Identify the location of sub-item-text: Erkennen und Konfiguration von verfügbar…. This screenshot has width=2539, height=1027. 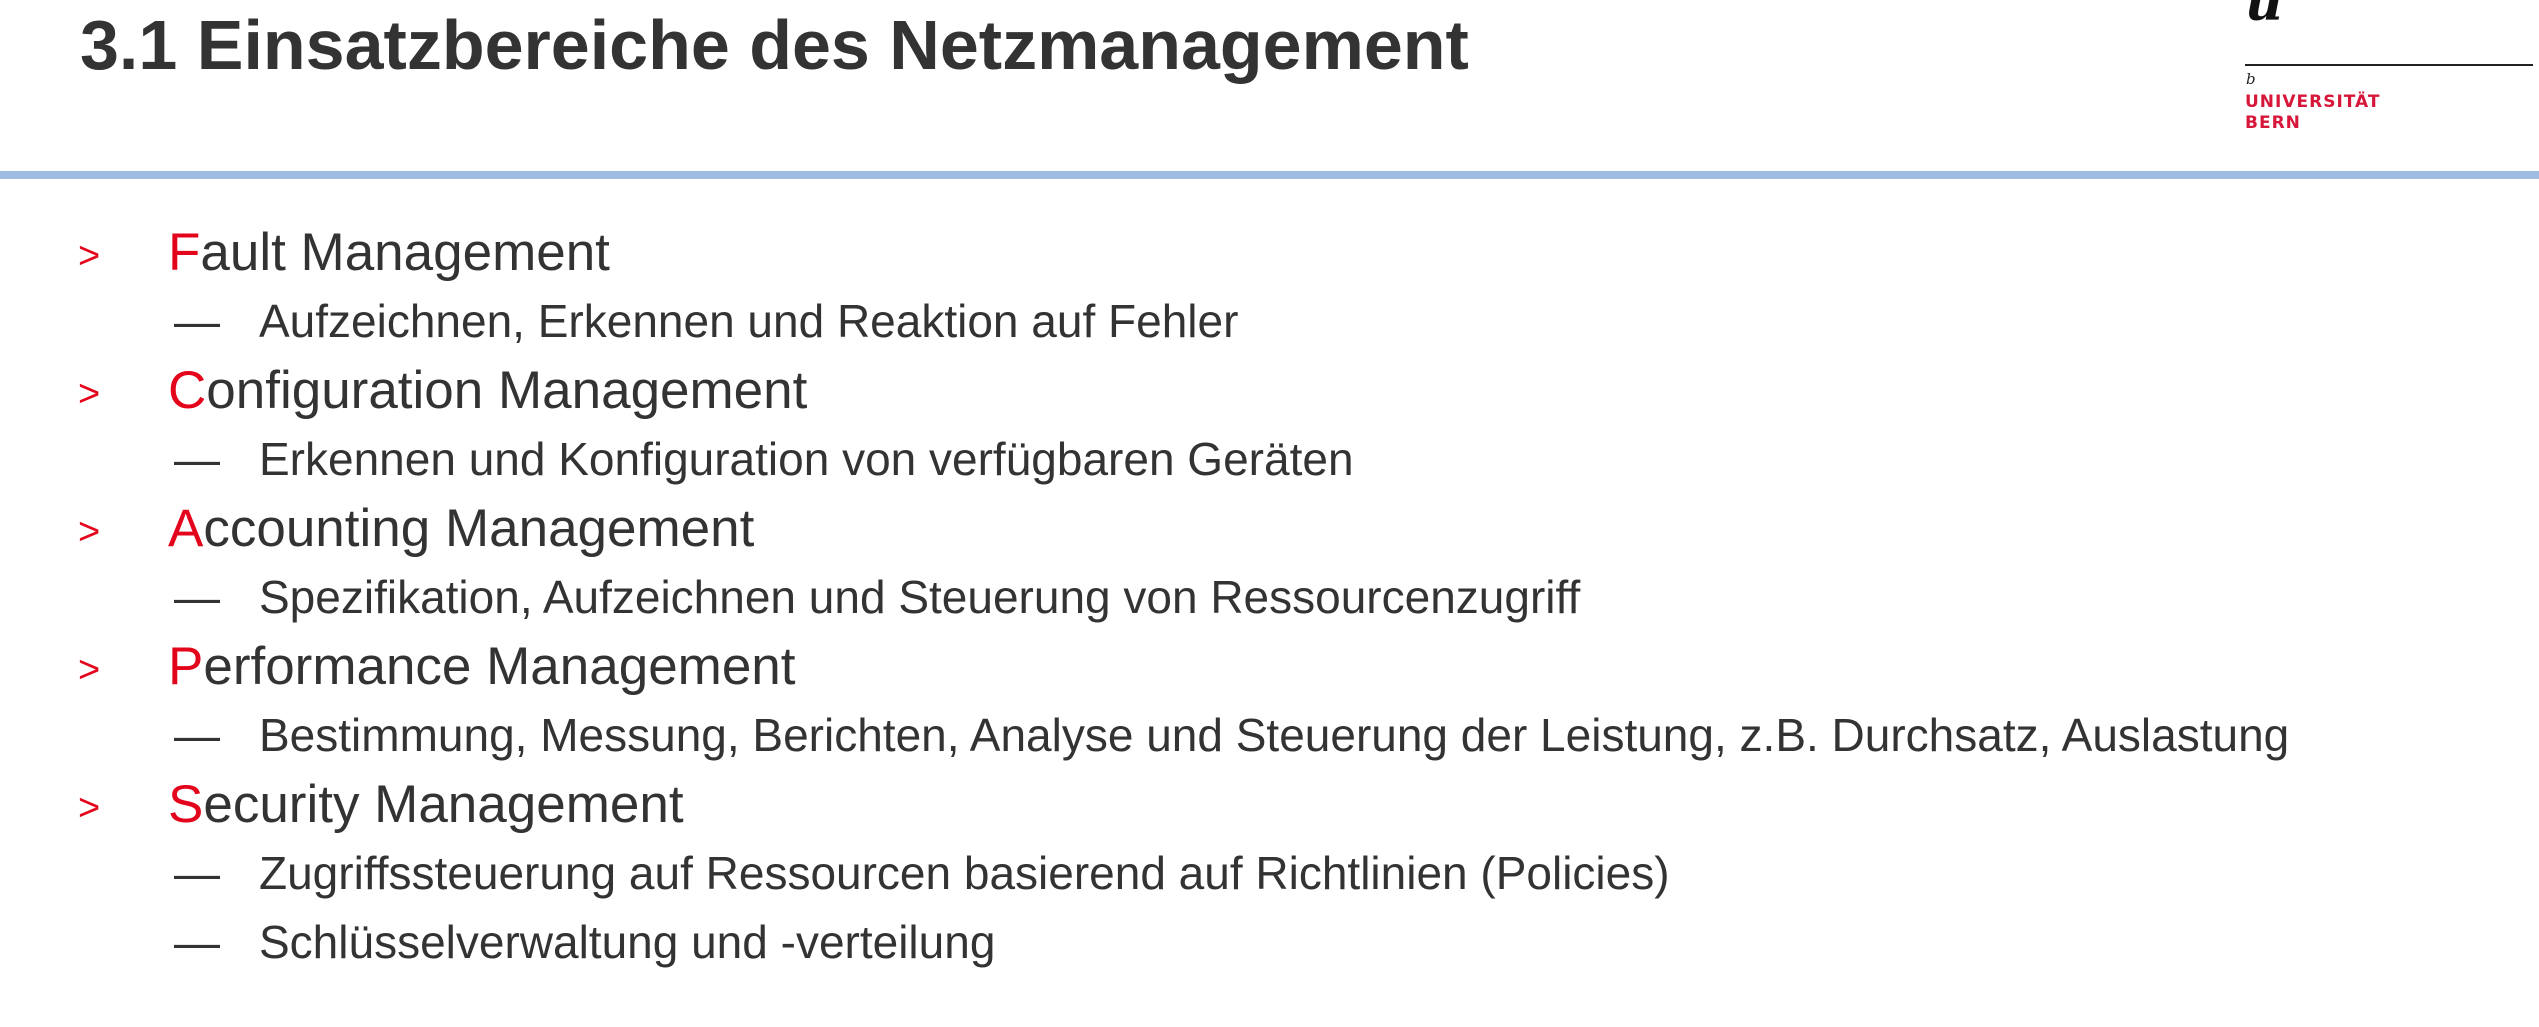
(806, 459).